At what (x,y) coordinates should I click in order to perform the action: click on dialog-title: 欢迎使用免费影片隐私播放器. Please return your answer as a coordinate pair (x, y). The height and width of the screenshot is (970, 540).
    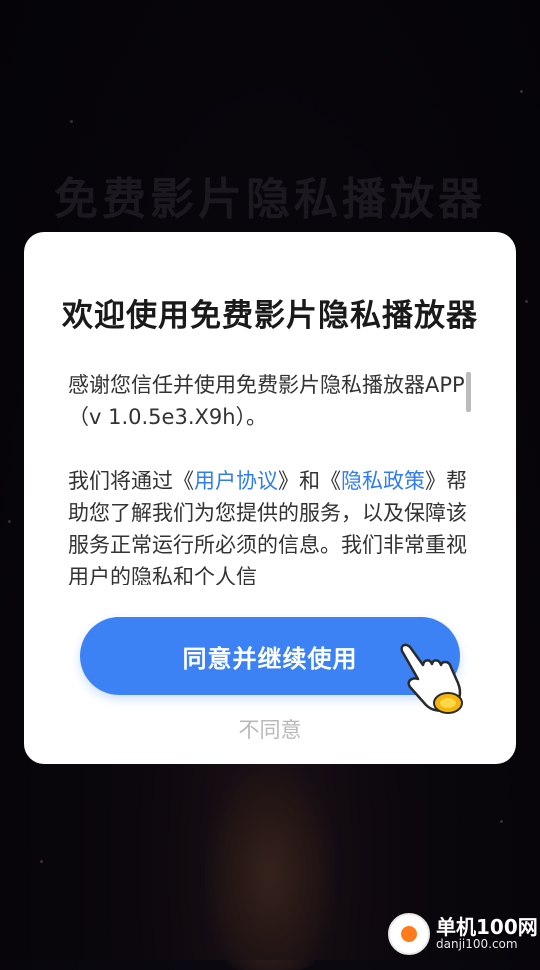
    Looking at the image, I should click on (270, 316).